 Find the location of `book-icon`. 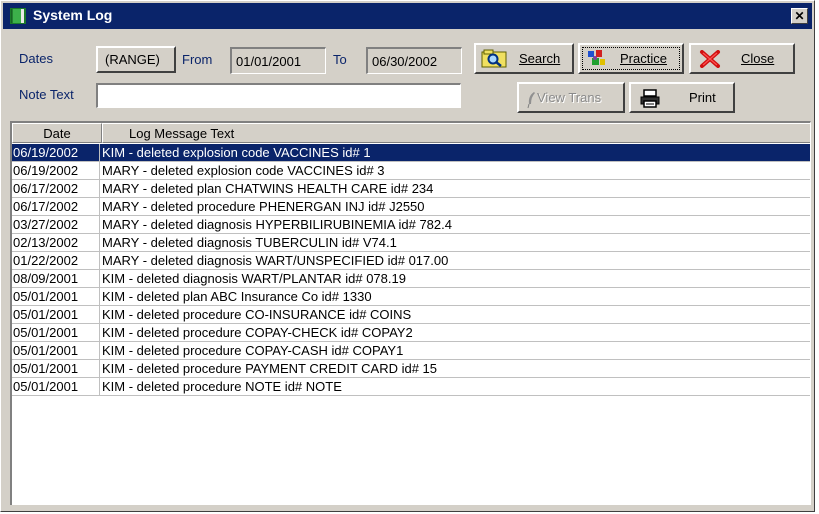

book-icon is located at coordinates (18, 16).